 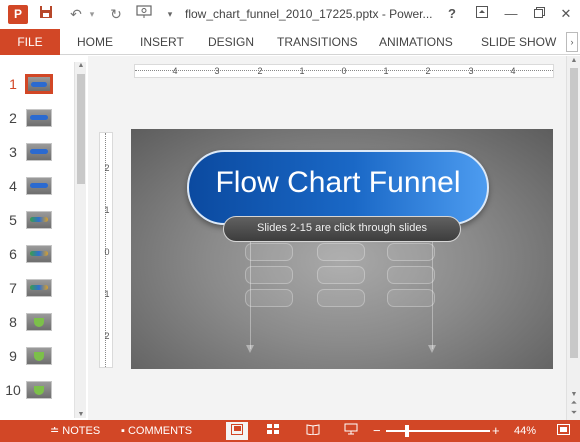 What do you see at coordinates (95, 42) in the screenshot?
I see `tab-home: HOME` at bounding box center [95, 42].